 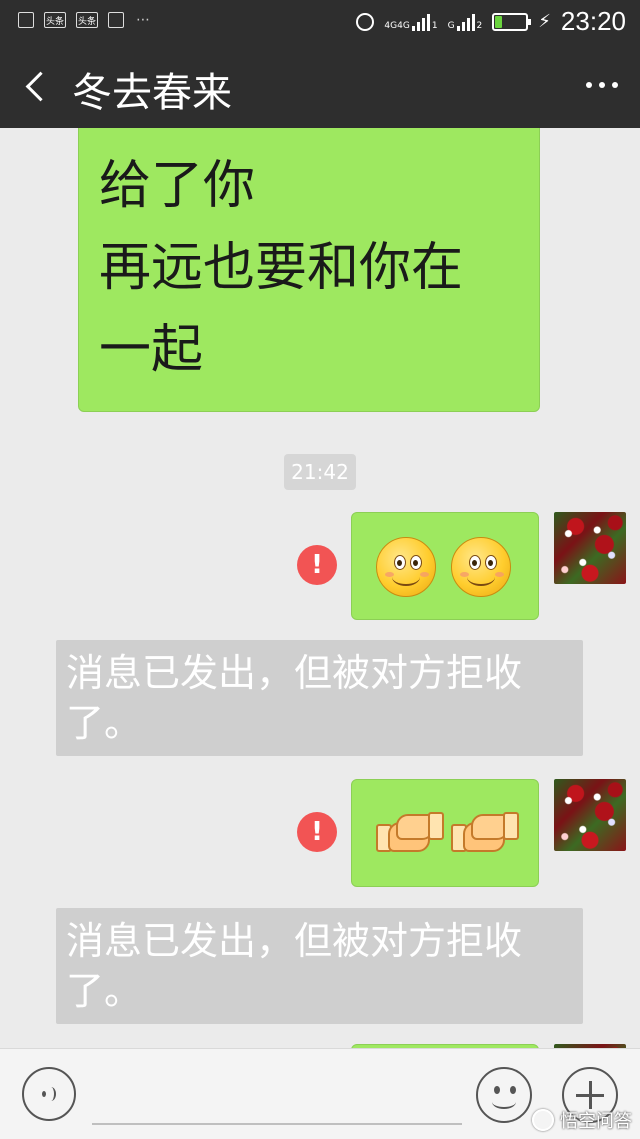 I want to click on sim-index-label: 2, so click(x=479, y=25).